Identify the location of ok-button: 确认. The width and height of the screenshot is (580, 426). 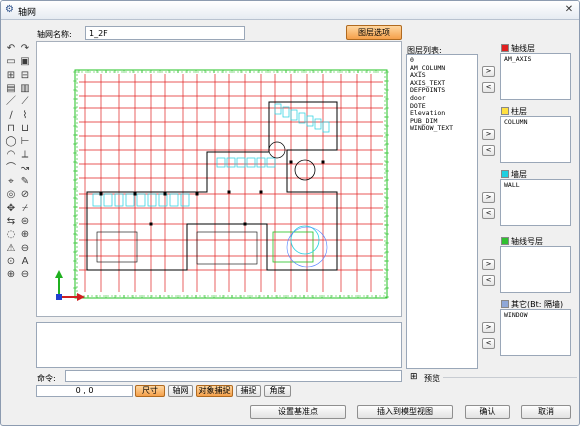
(487, 412).